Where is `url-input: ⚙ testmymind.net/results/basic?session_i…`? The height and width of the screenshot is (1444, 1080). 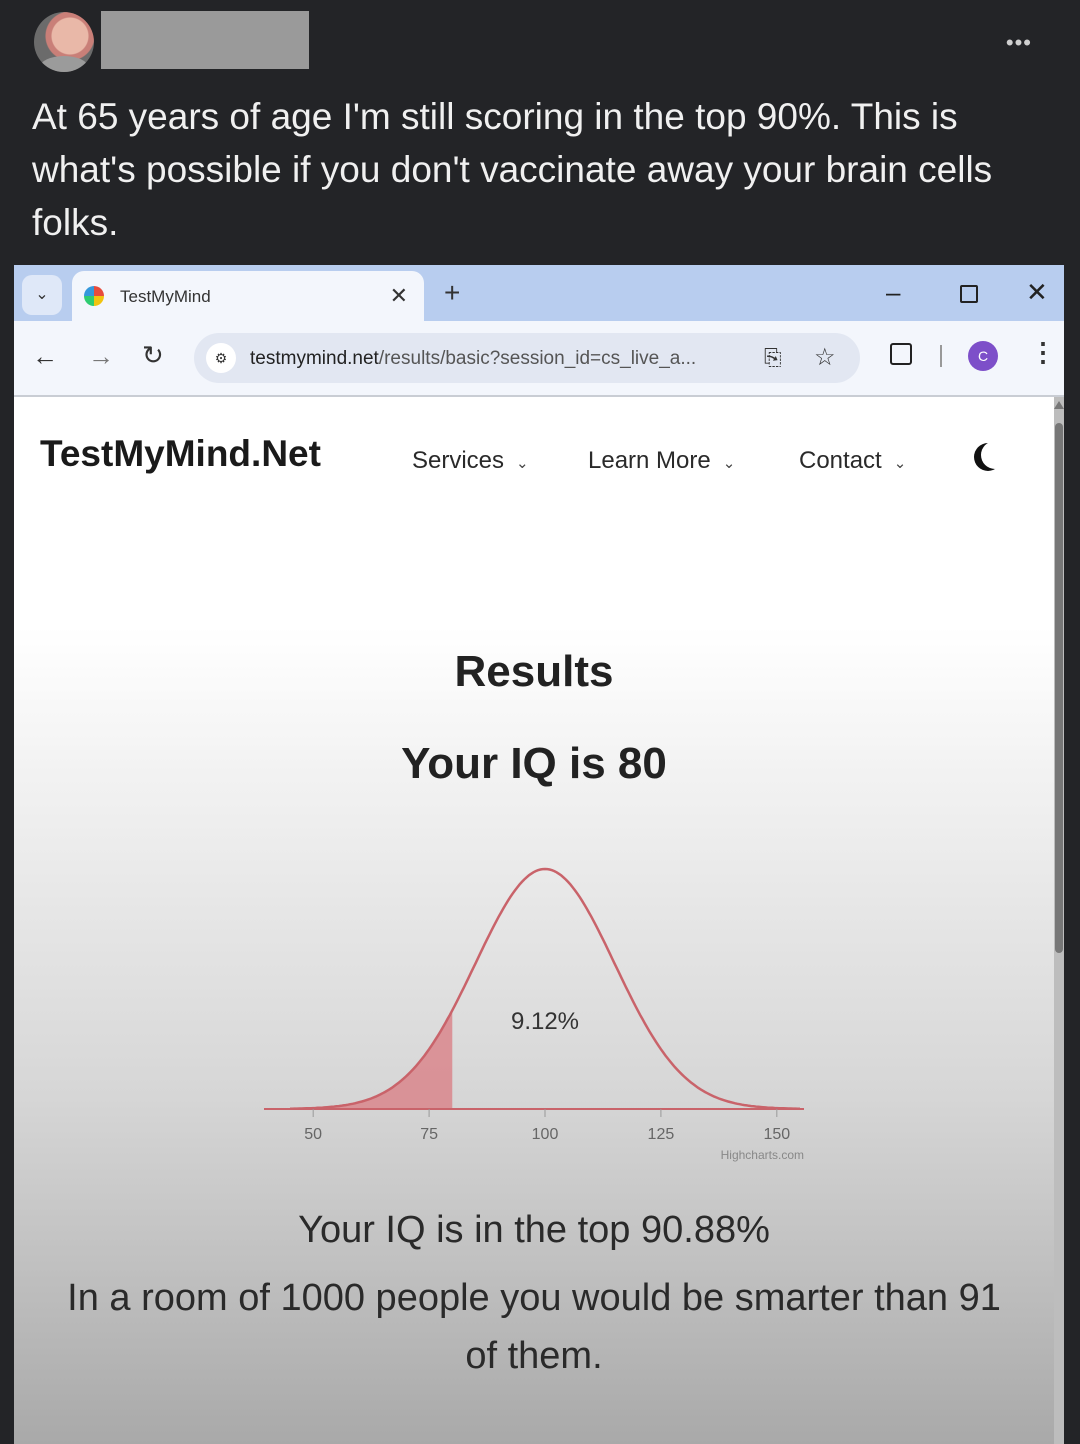
url-input: ⚙ testmymind.net/results/basic?session_i… is located at coordinates (527, 358).